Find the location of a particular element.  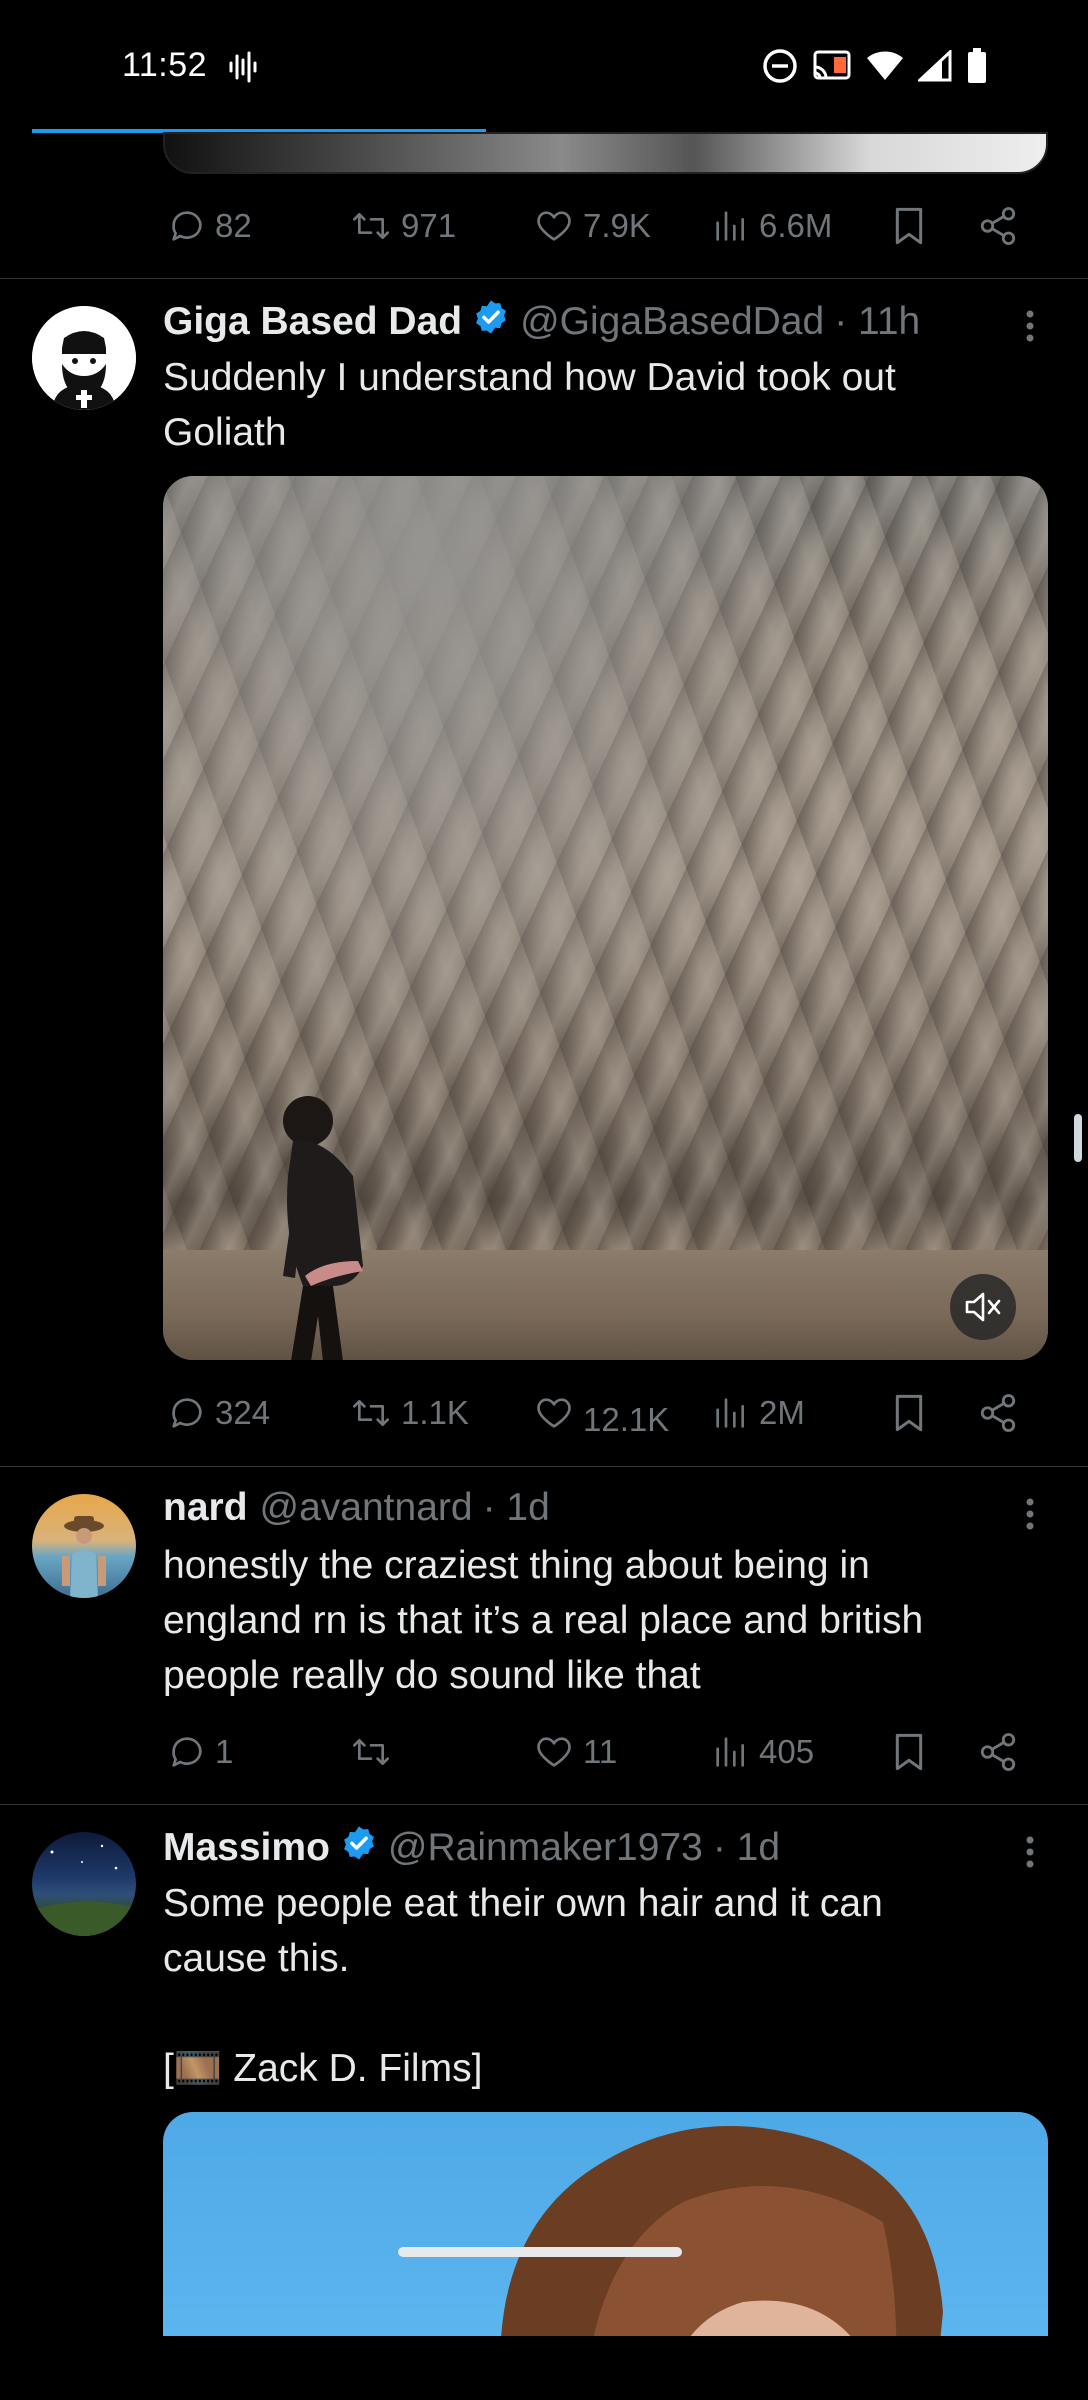

do-not-disturb-icon is located at coordinates (780, 68).